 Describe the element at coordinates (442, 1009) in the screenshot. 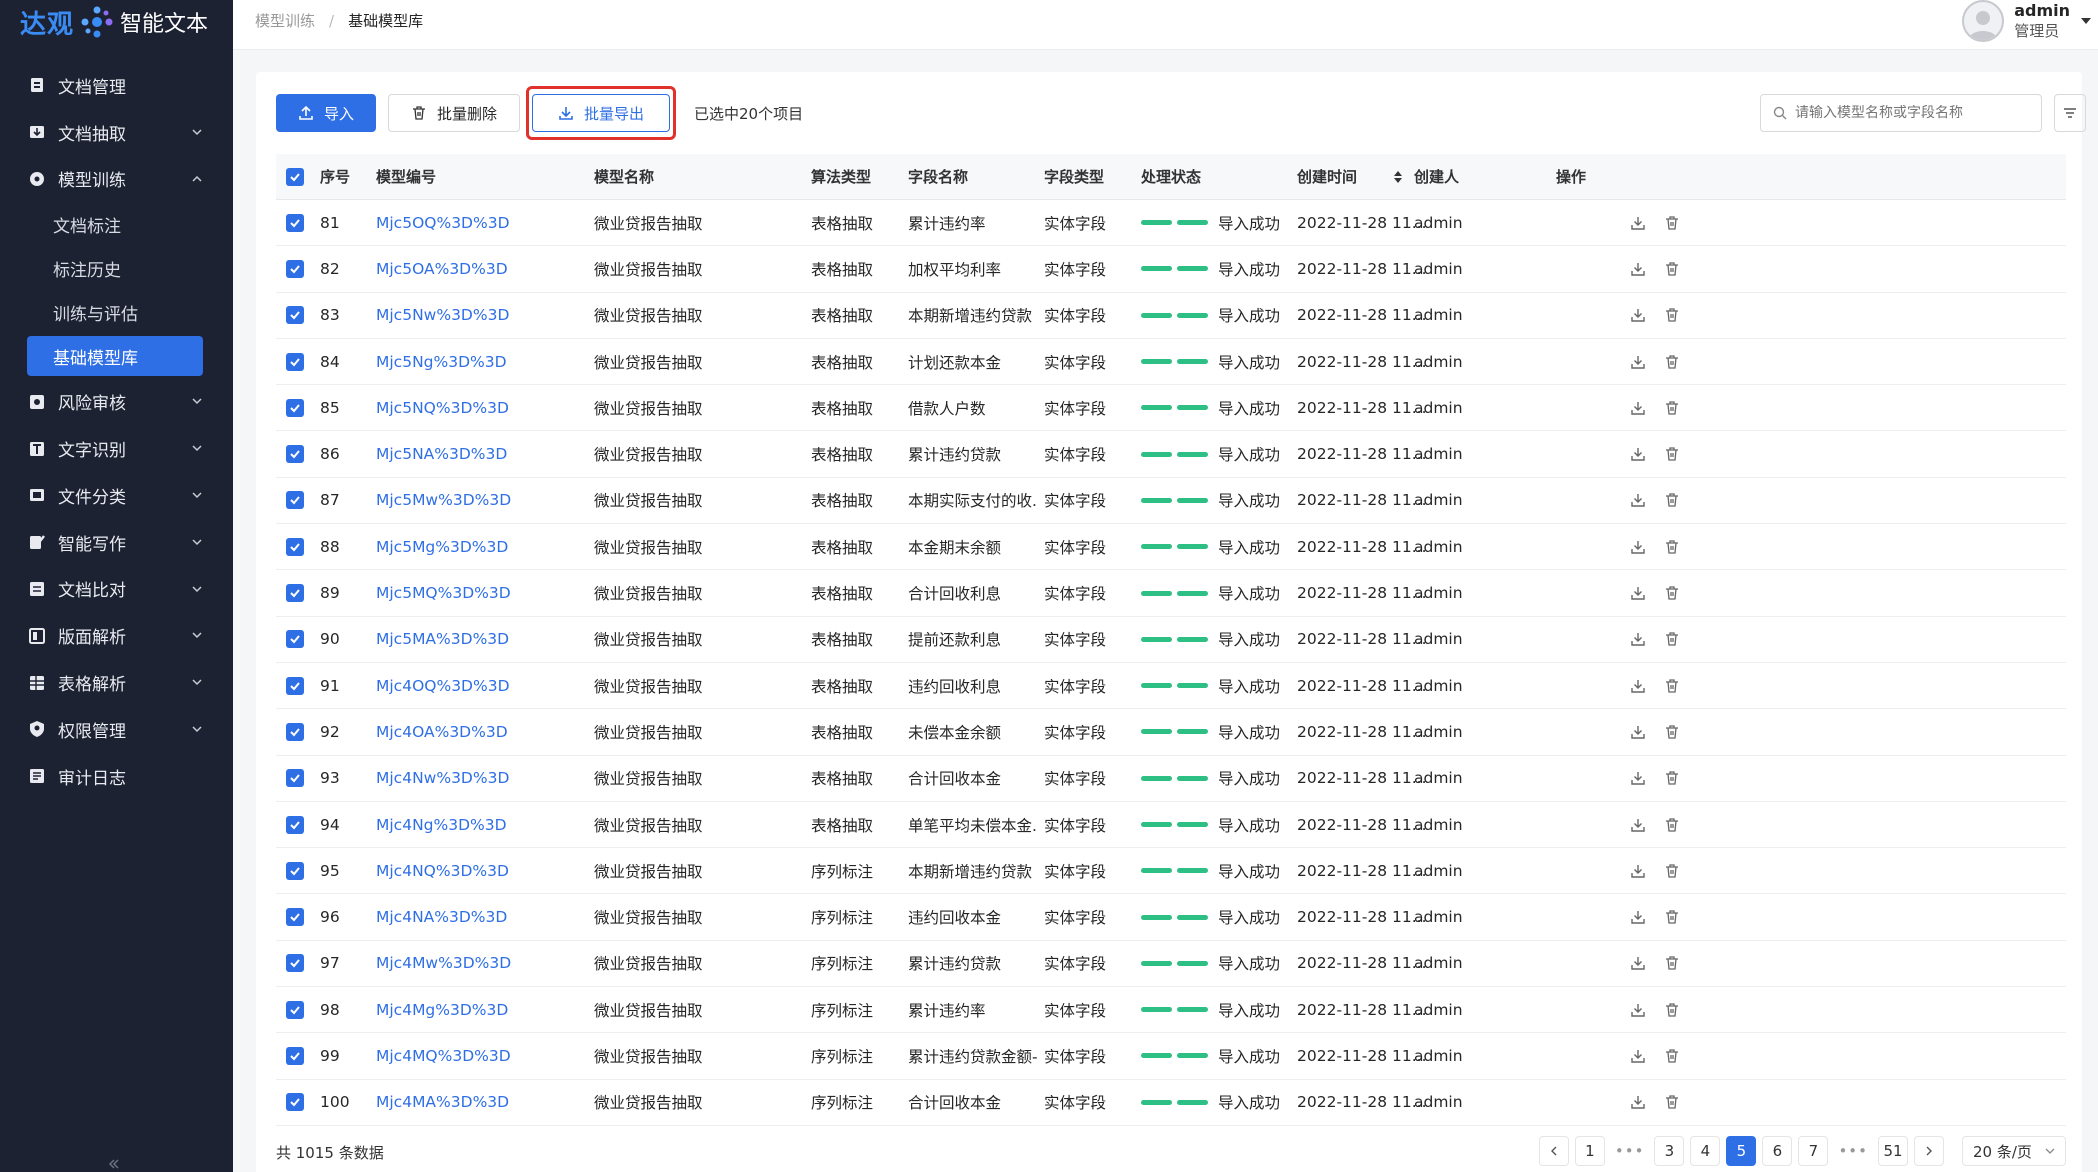

I see `model-id-link: Mjc4Mg%3D%3D` at that location.